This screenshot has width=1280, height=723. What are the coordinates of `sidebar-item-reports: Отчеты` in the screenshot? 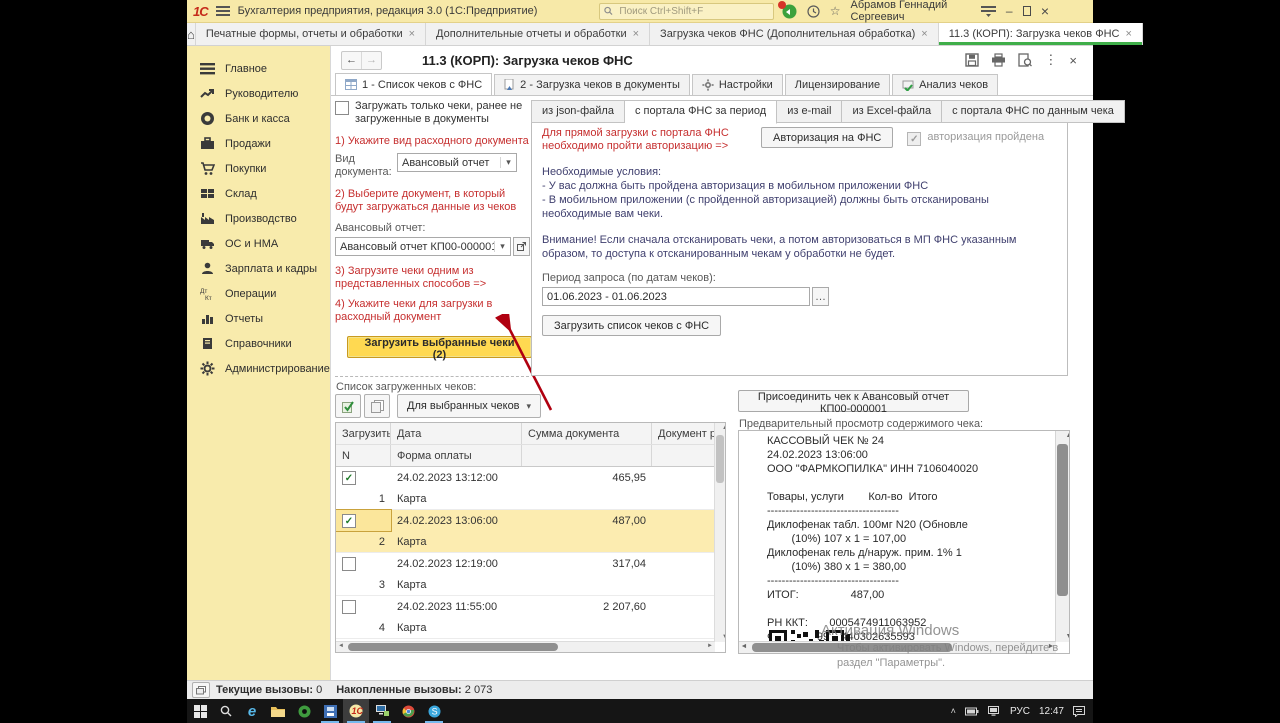 It's located at (258, 318).